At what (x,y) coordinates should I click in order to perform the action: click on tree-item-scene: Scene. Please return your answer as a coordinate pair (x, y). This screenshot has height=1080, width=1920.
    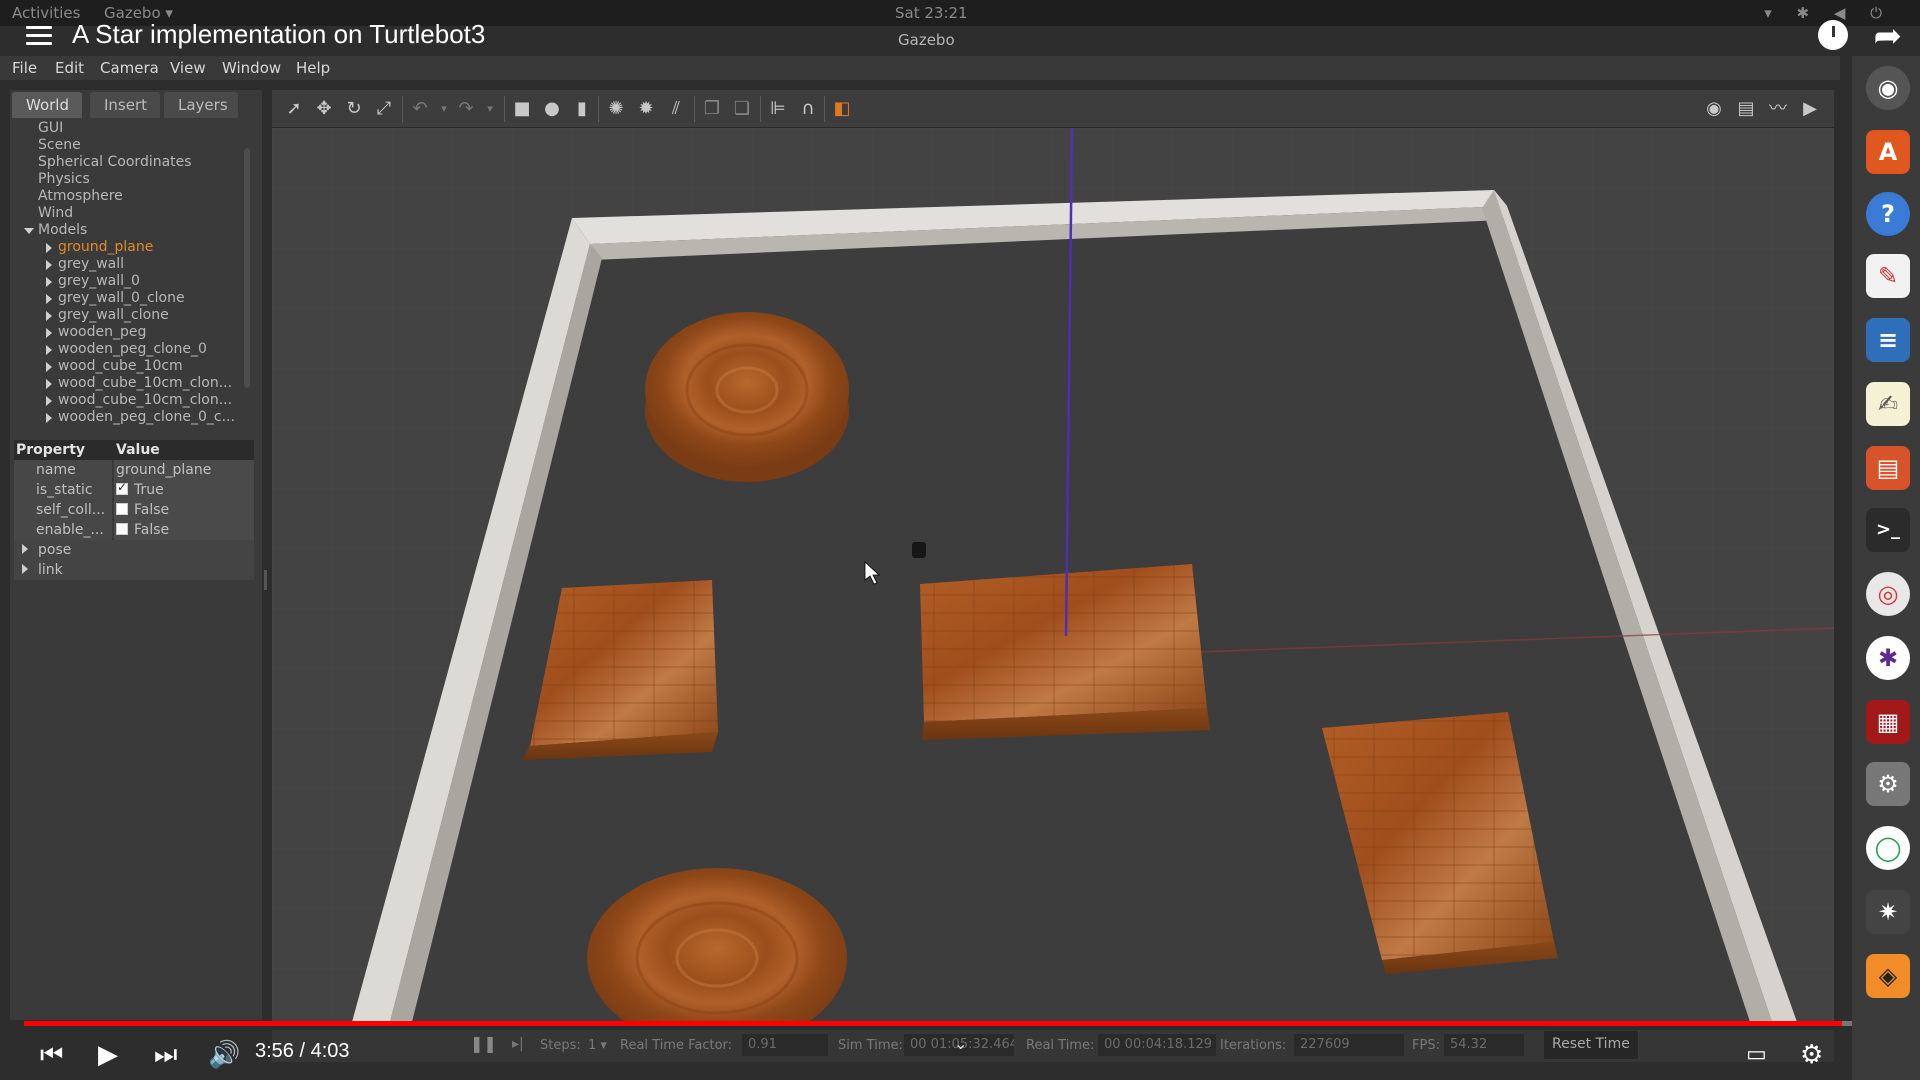
    Looking at the image, I should click on (132, 145).